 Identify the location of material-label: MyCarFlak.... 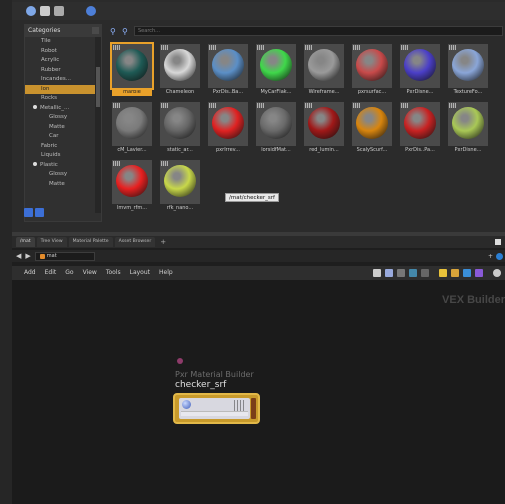
(276, 92).